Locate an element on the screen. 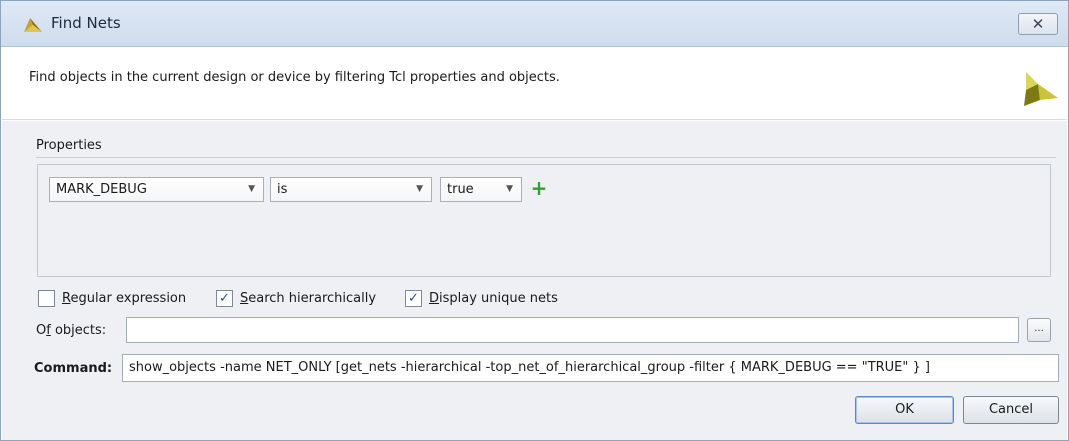 This screenshot has height=441, width=1069. of-objects-label: Of objects: is located at coordinates (71, 330).